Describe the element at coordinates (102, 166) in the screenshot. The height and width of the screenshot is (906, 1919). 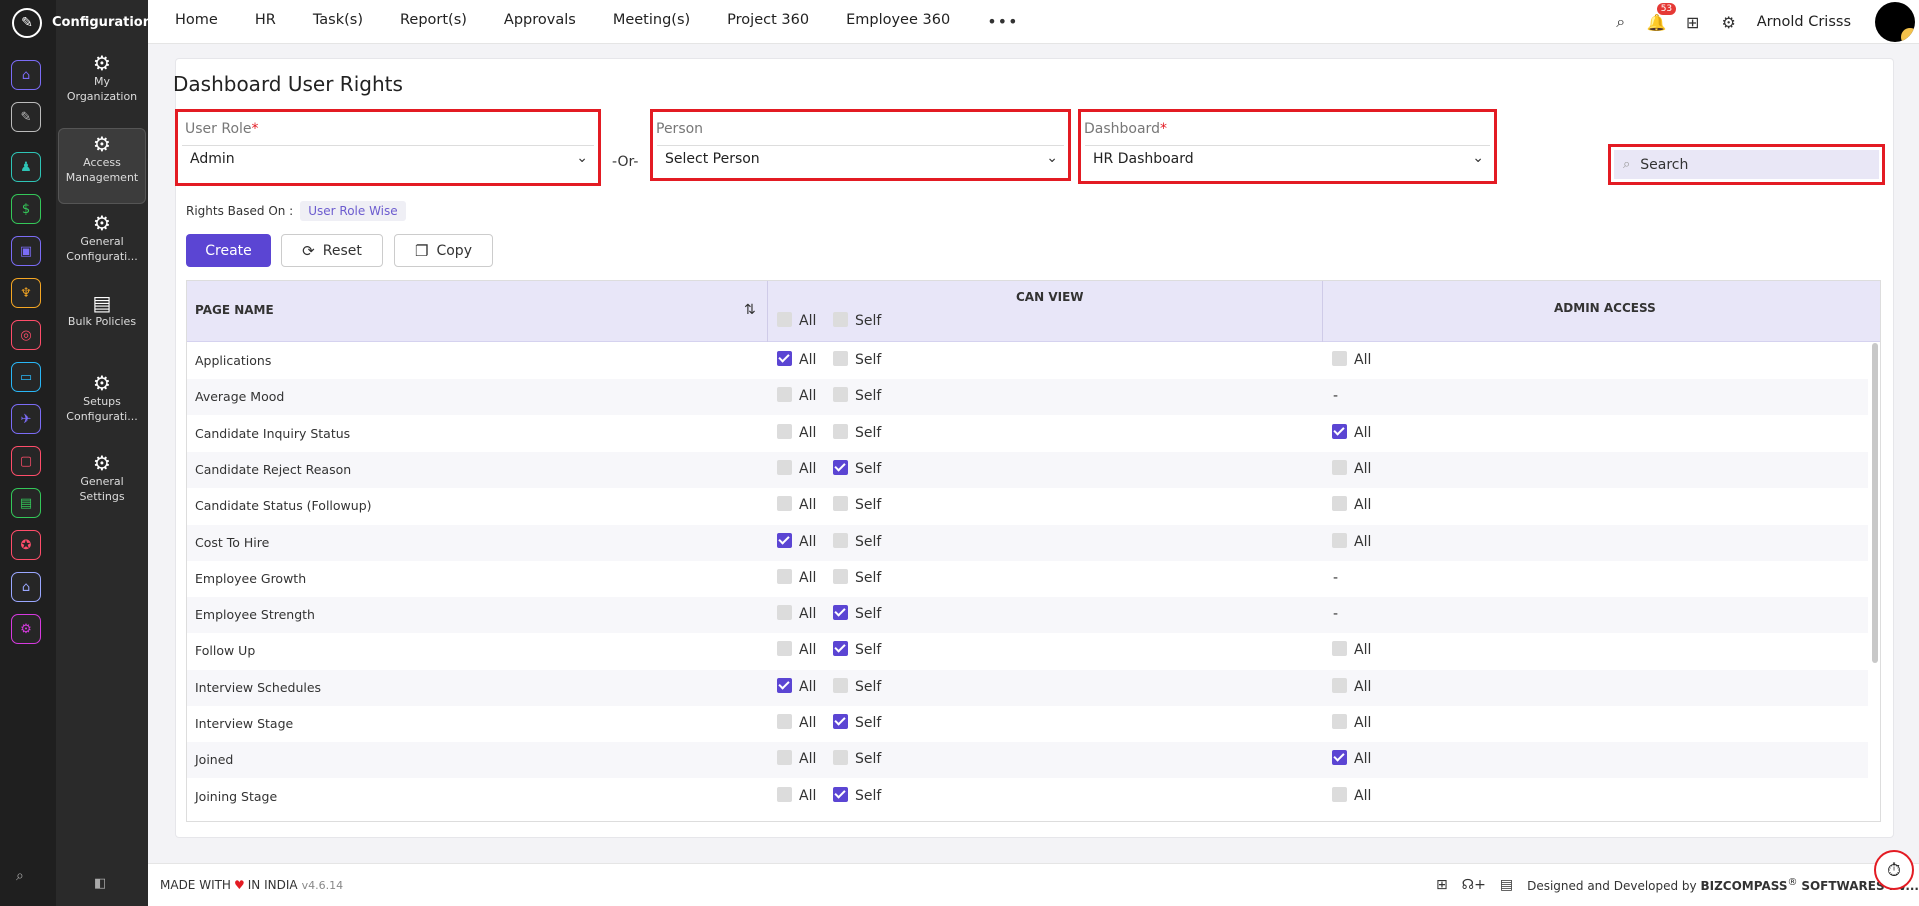
I see `sidebar-item-access-management: ⚙ Access Management` at that location.